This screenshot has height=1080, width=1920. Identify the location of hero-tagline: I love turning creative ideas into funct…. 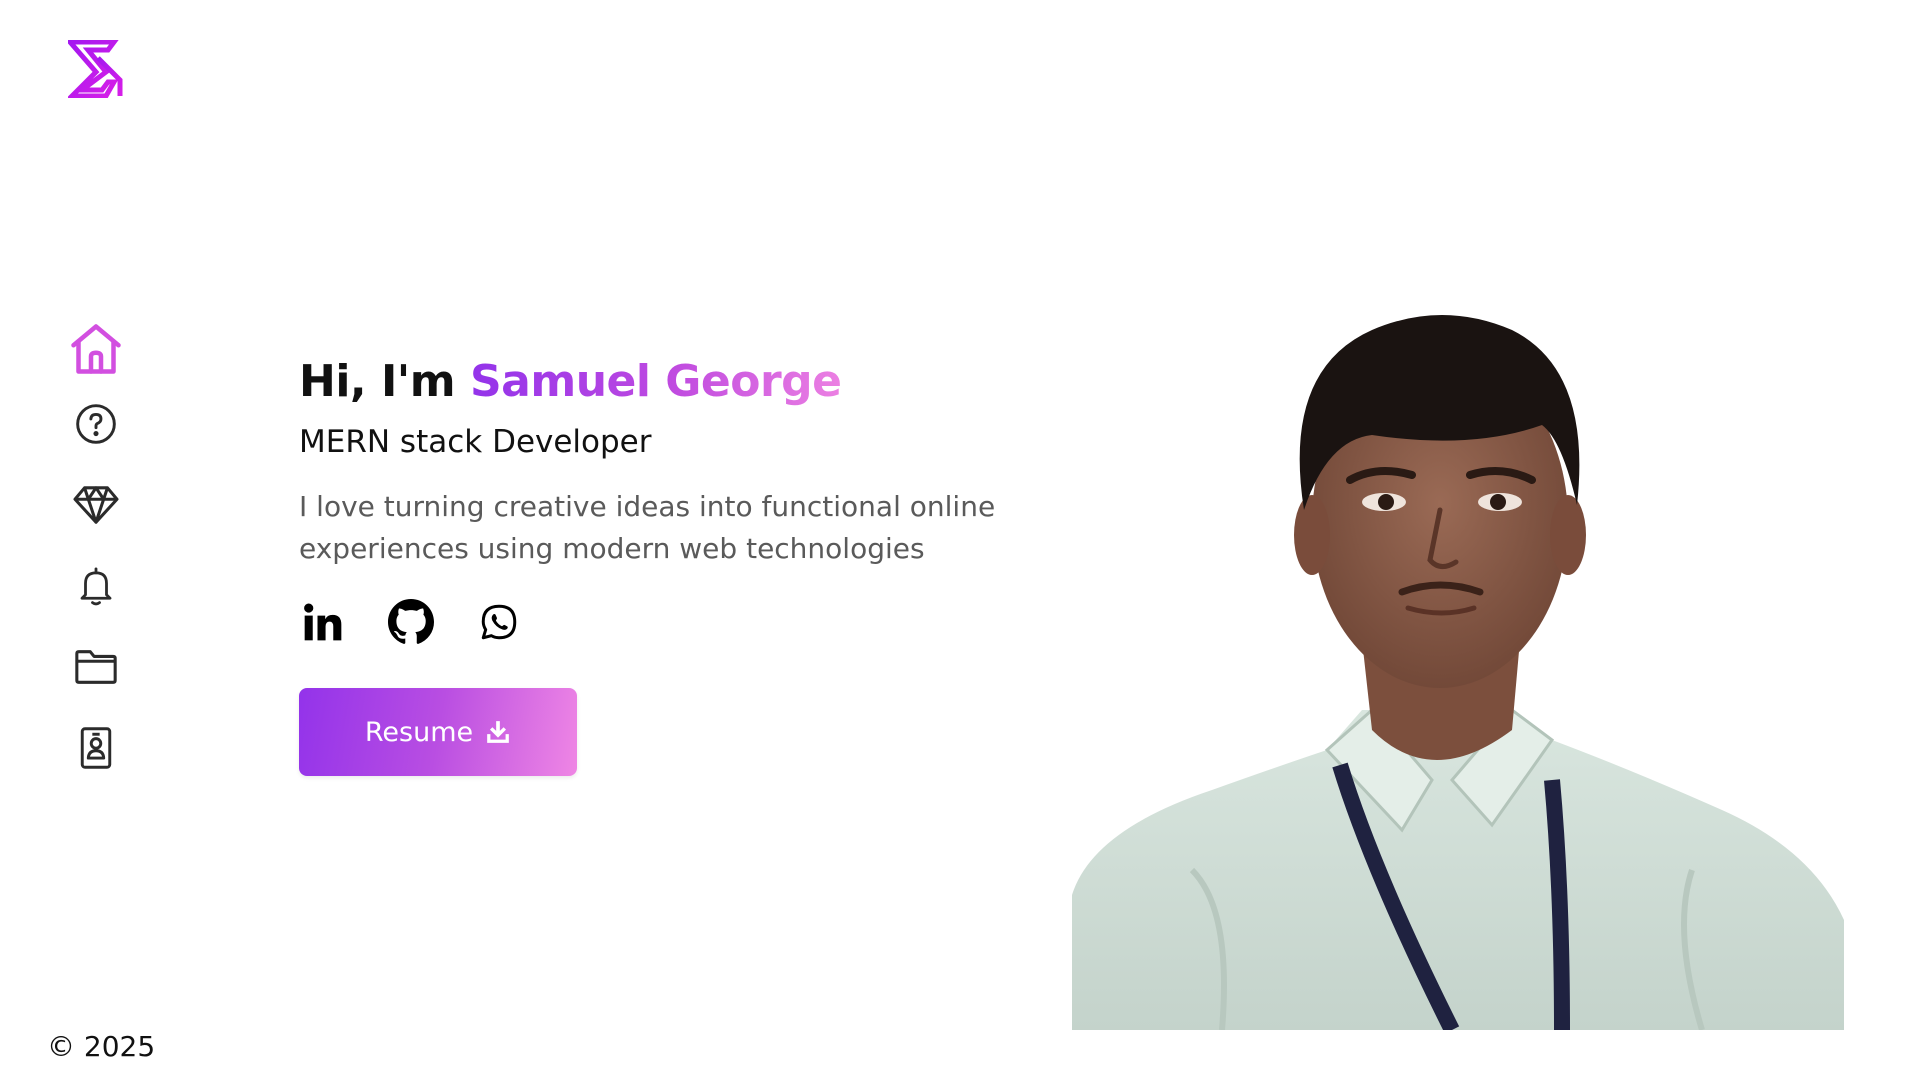
(647, 527).